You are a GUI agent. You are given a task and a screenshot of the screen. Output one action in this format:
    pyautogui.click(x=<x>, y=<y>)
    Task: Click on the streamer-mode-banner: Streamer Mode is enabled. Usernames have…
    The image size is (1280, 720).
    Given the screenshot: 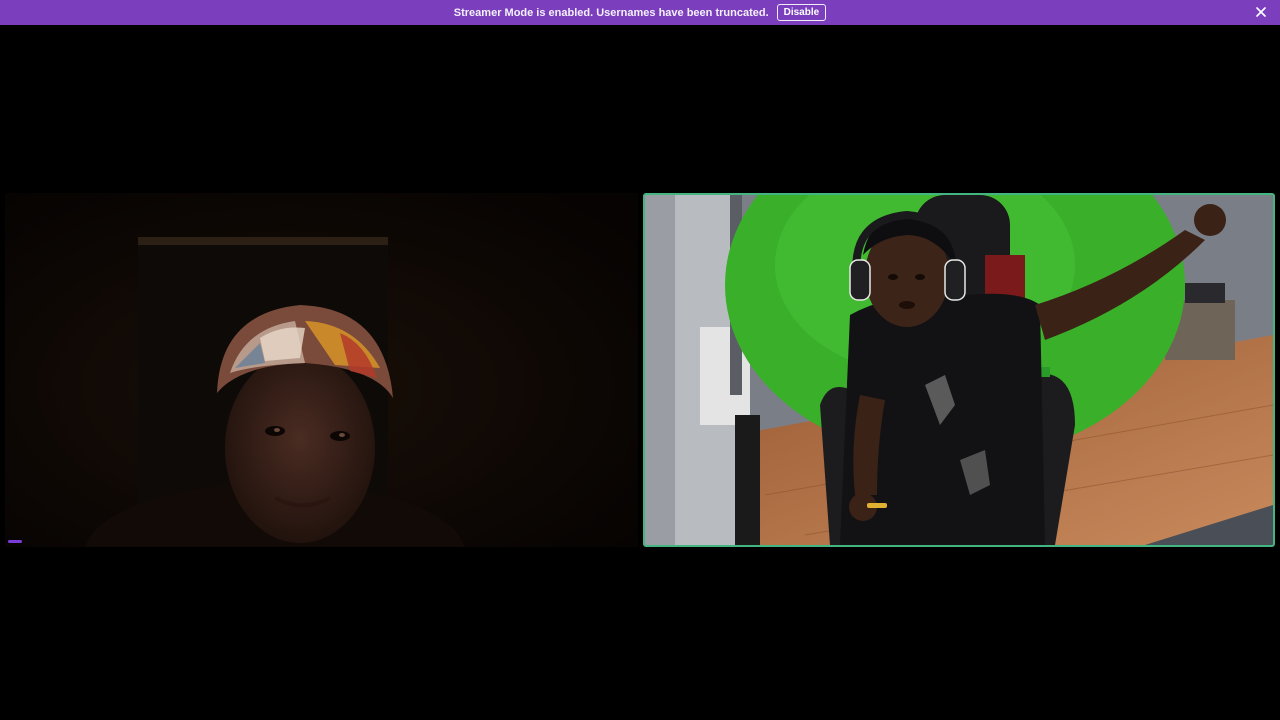 What is the action you would take?
    pyautogui.click(x=640, y=12)
    